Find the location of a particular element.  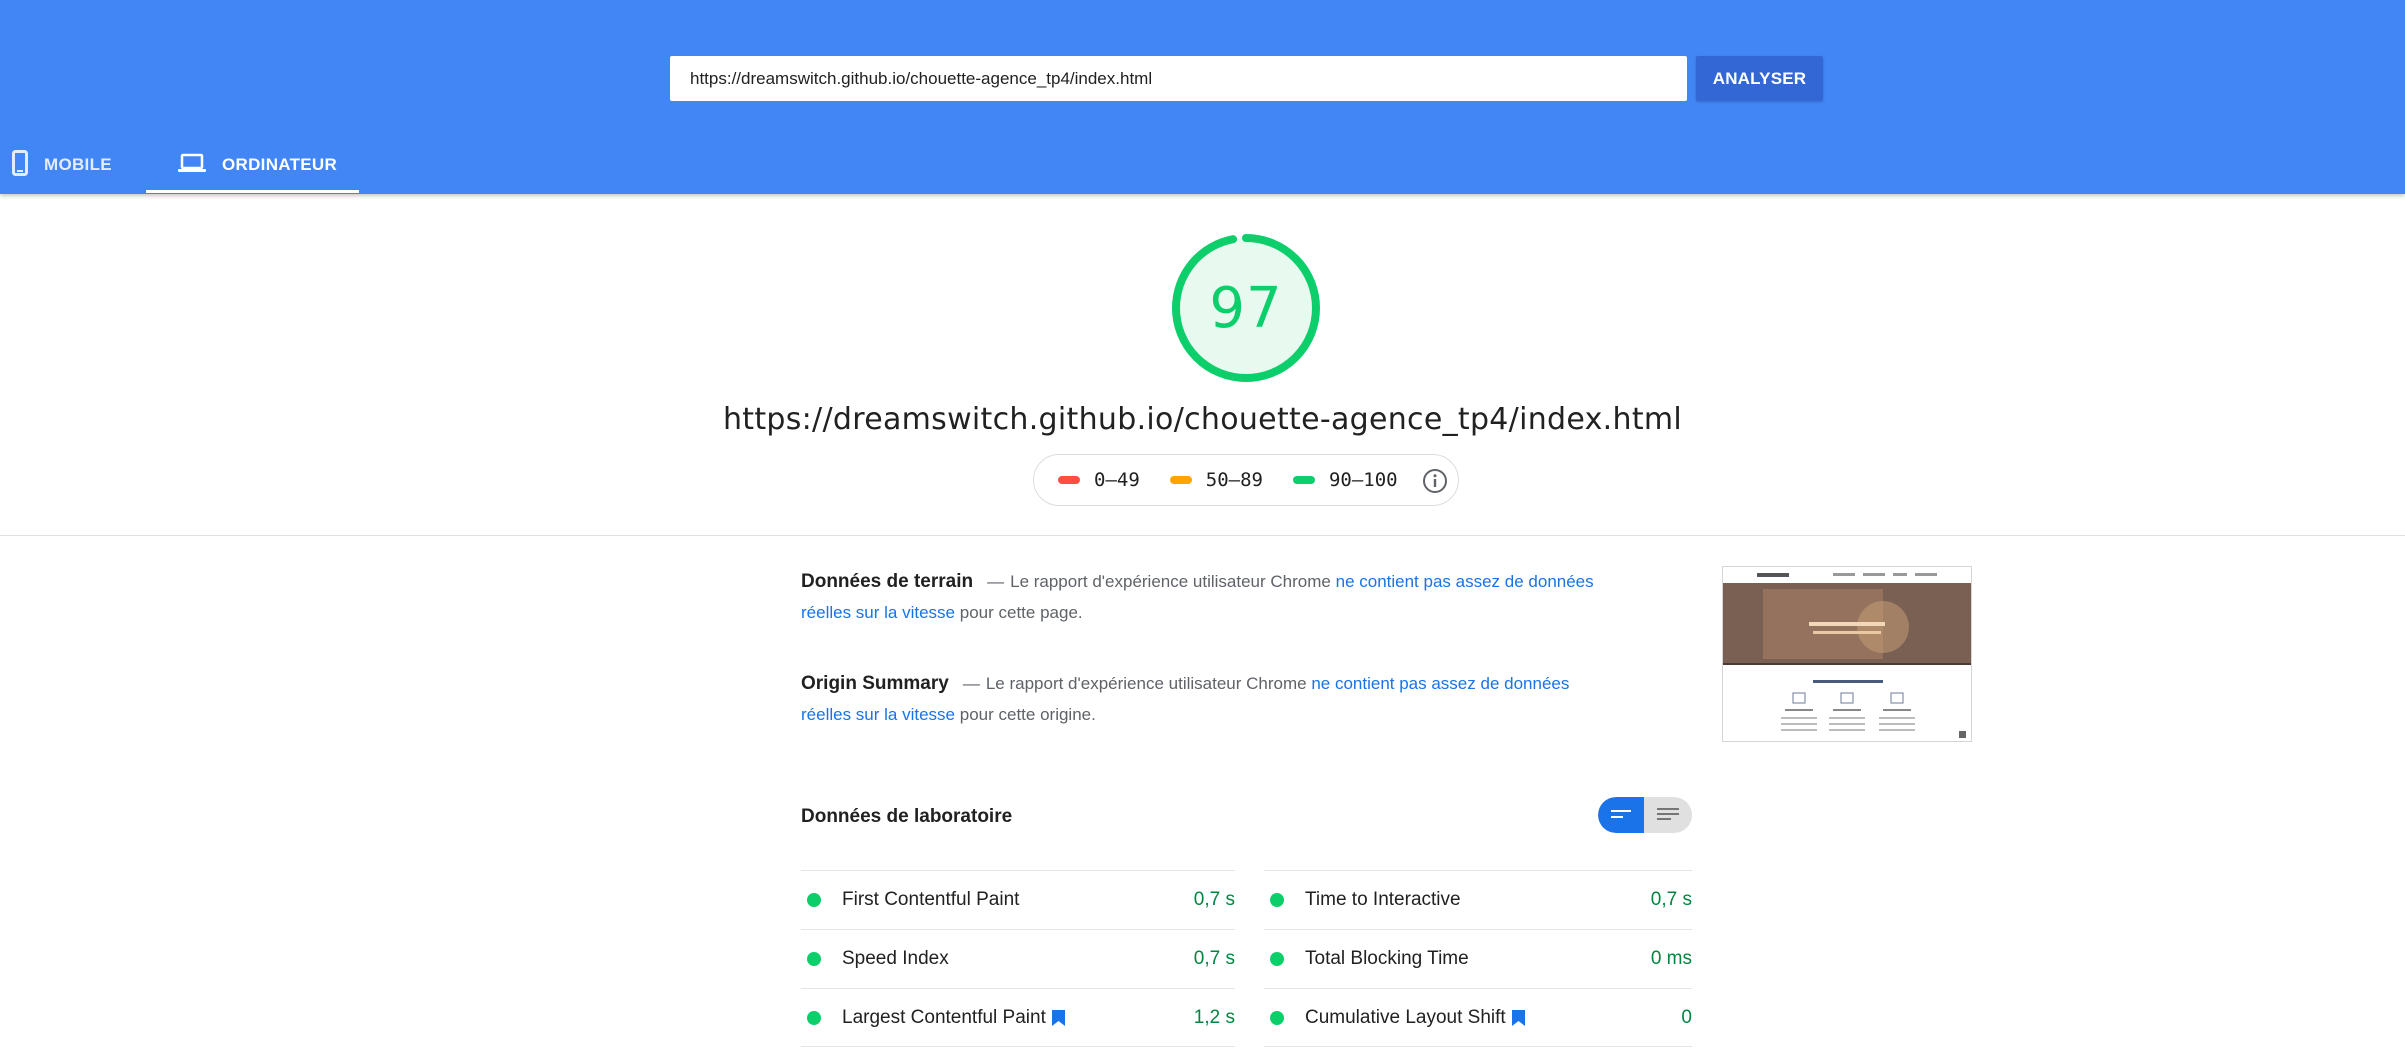

metric-label: Speed Index is located at coordinates (1018, 959).